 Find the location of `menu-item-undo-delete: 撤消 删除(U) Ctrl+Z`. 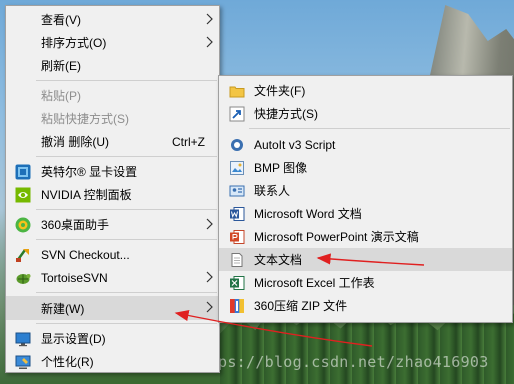

menu-item-undo-delete: 撤消 删除(U) Ctrl+Z is located at coordinates (112, 141).